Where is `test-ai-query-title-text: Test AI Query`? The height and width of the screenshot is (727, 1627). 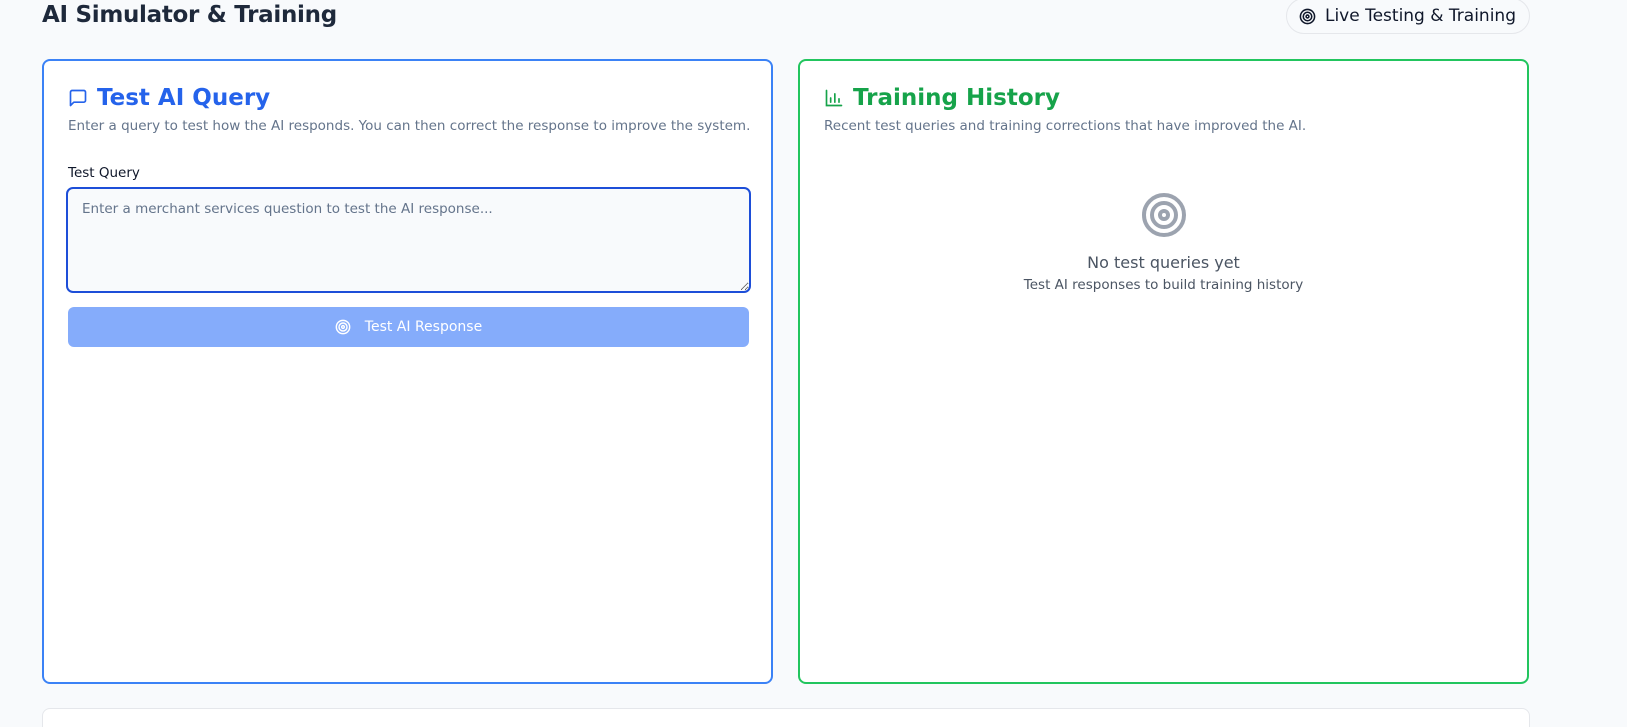
test-ai-query-title-text: Test AI Query is located at coordinates (184, 98).